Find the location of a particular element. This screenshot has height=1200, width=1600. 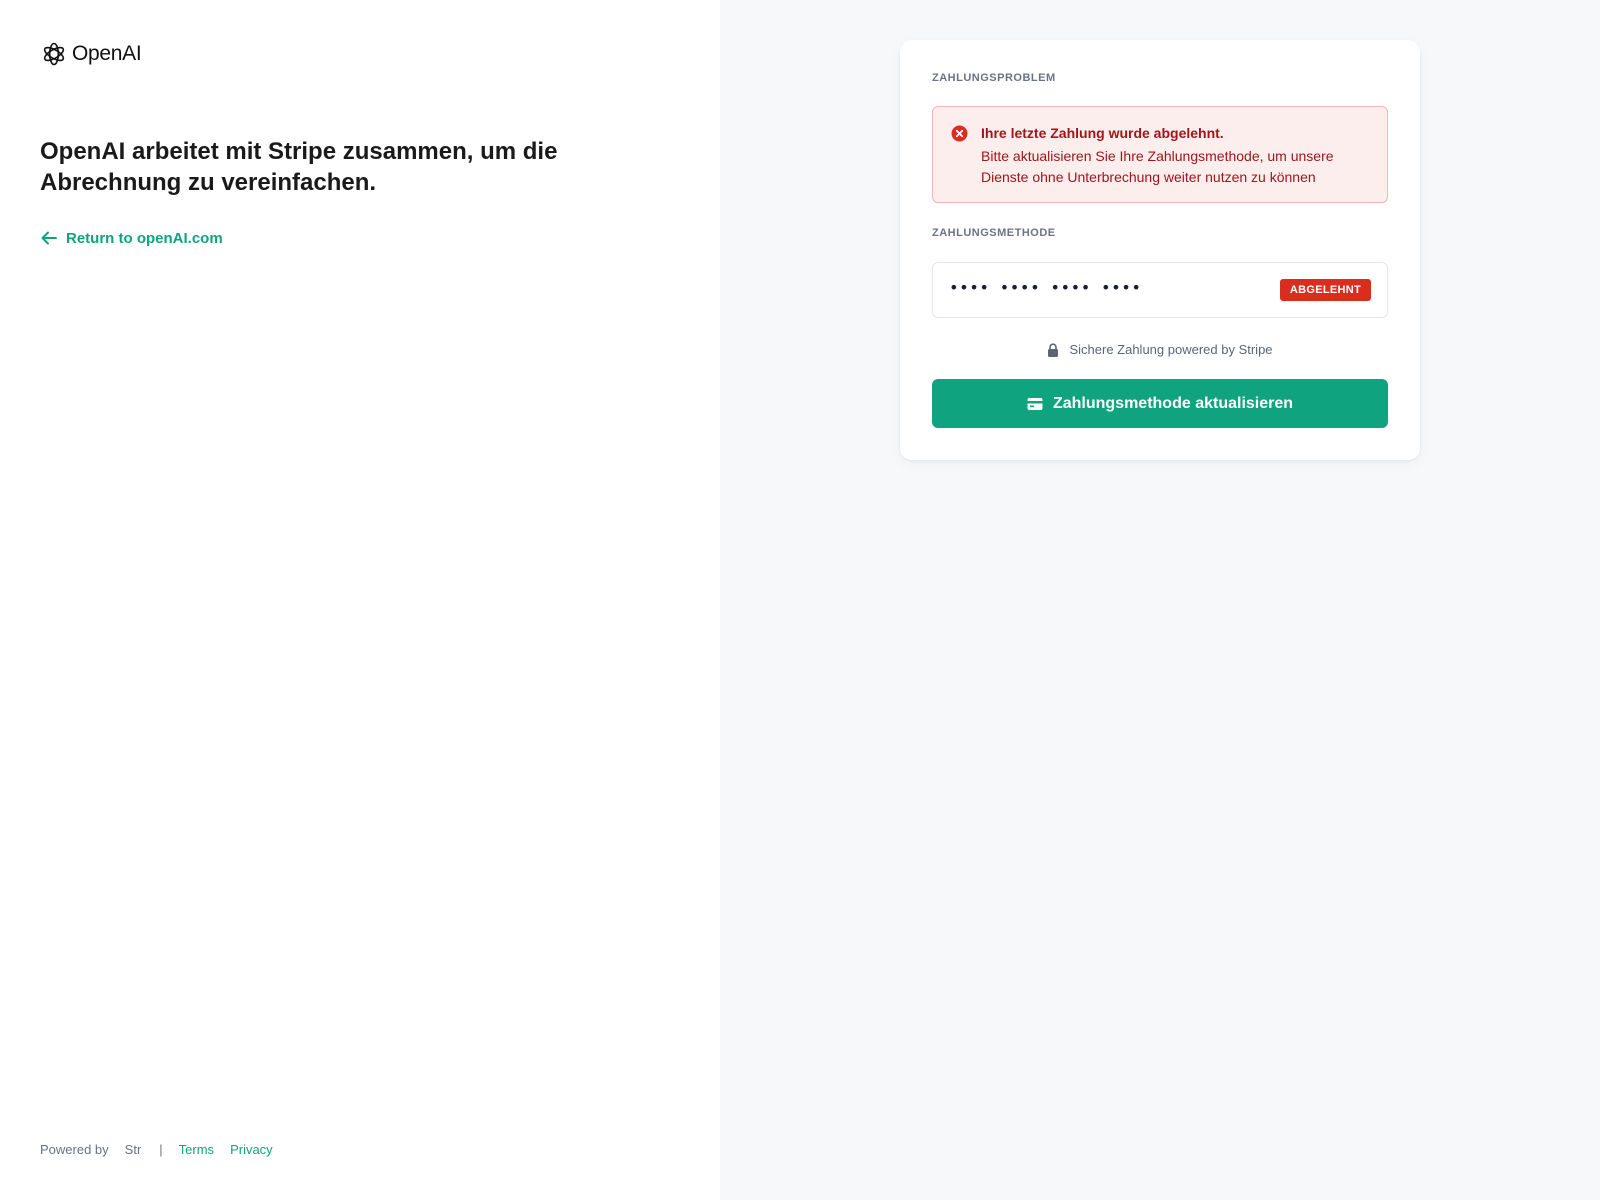

footer: Powered by Str | Terms Privacy is located at coordinates (164, 1149).